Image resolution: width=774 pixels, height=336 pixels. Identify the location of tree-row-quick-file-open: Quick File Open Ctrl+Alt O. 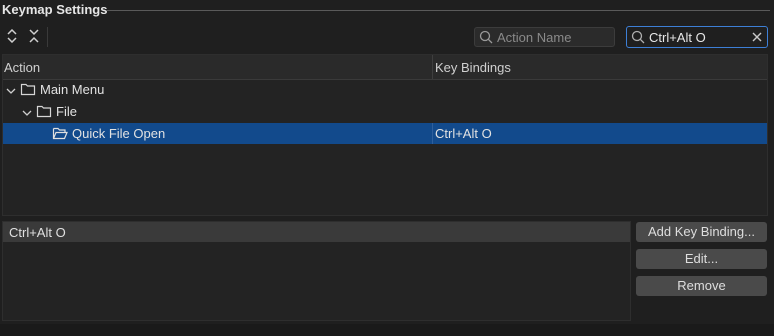
(385, 133).